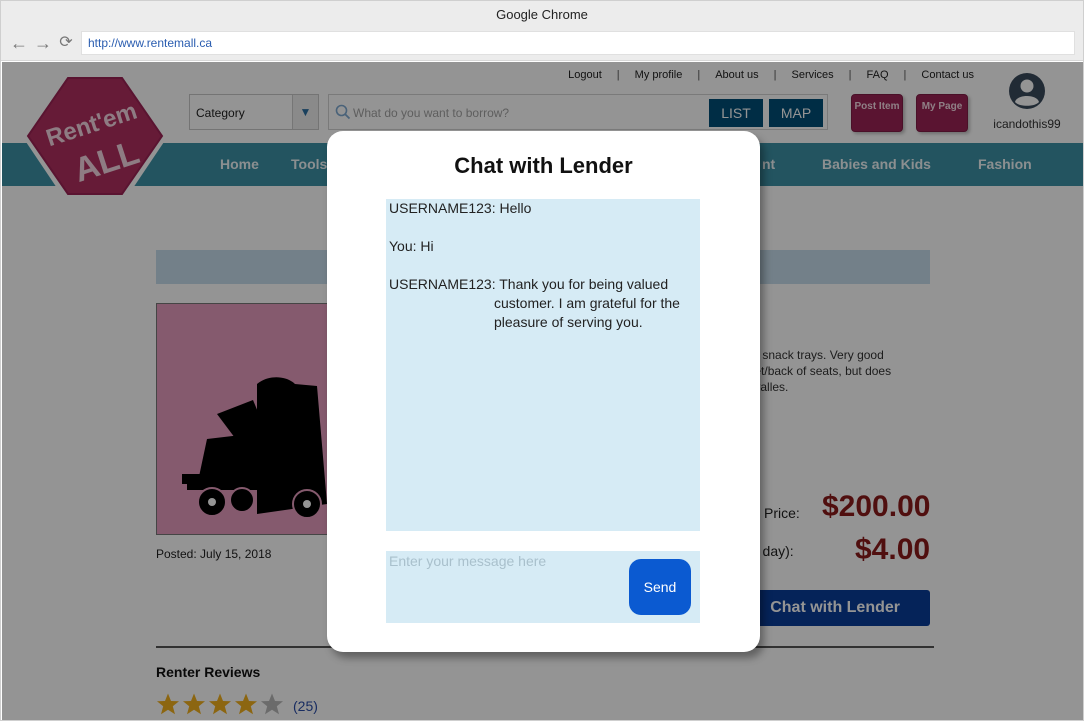 This screenshot has width=1084, height=721. What do you see at coordinates (542, 15) in the screenshot?
I see `window-title: Google Chrome` at bounding box center [542, 15].